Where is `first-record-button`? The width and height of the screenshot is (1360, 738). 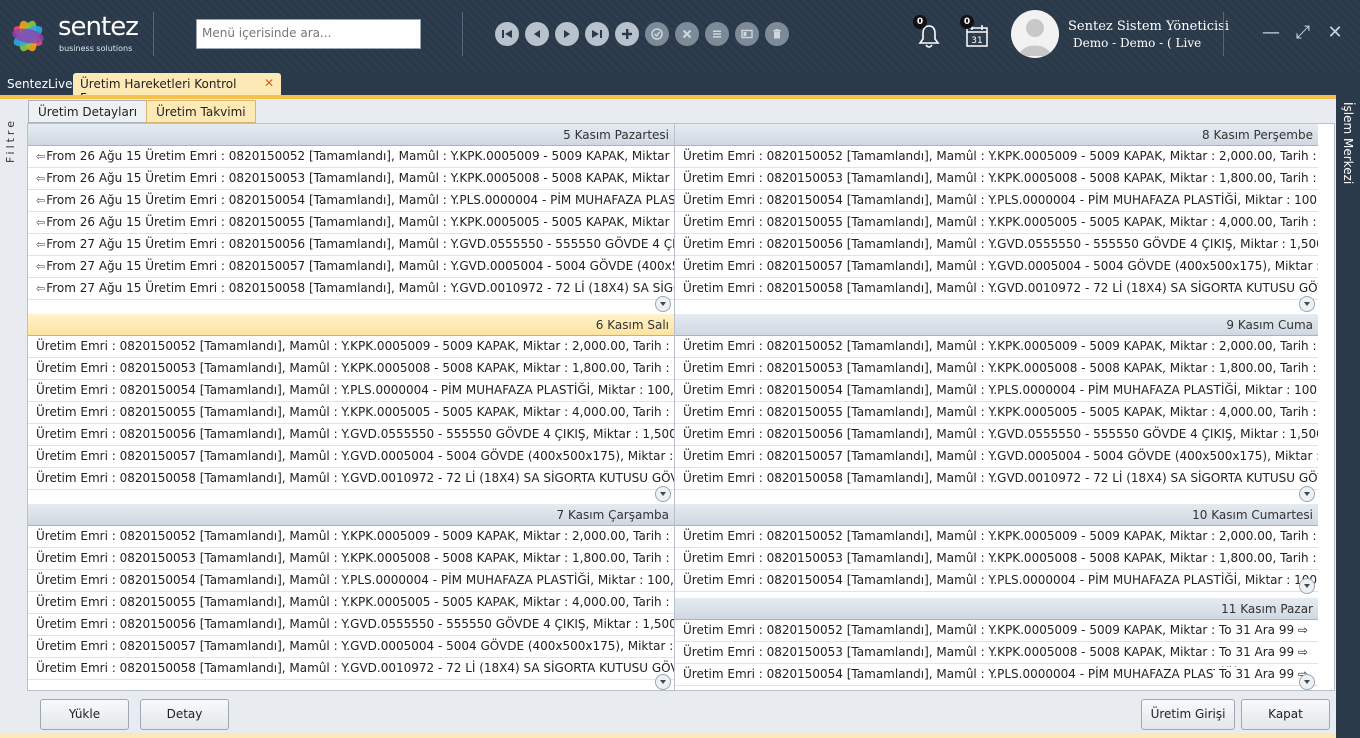
first-record-button is located at coordinates (507, 34).